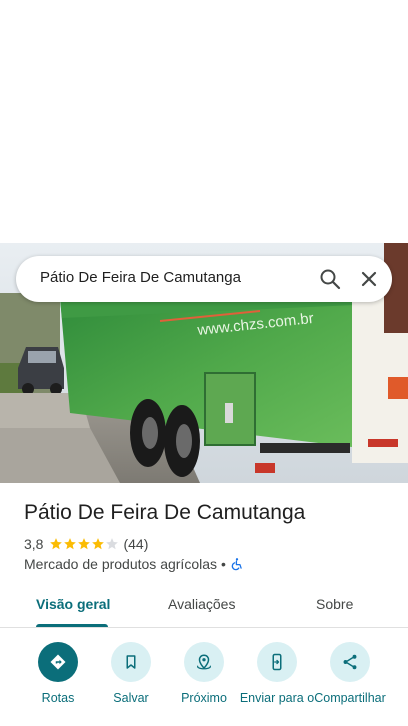 This screenshot has width=408, height=726. Describe the element at coordinates (72, 625) in the screenshot. I see `active-tab-indicator` at that location.